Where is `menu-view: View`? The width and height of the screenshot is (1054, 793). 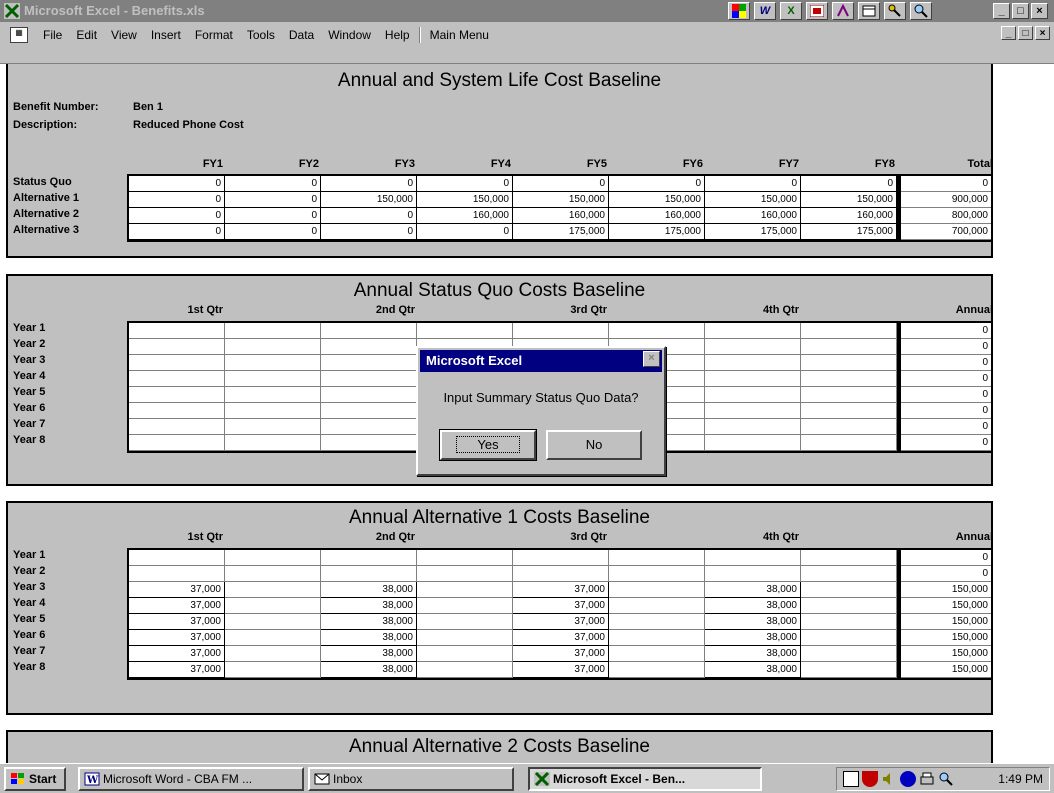 menu-view: View is located at coordinates (124, 35).